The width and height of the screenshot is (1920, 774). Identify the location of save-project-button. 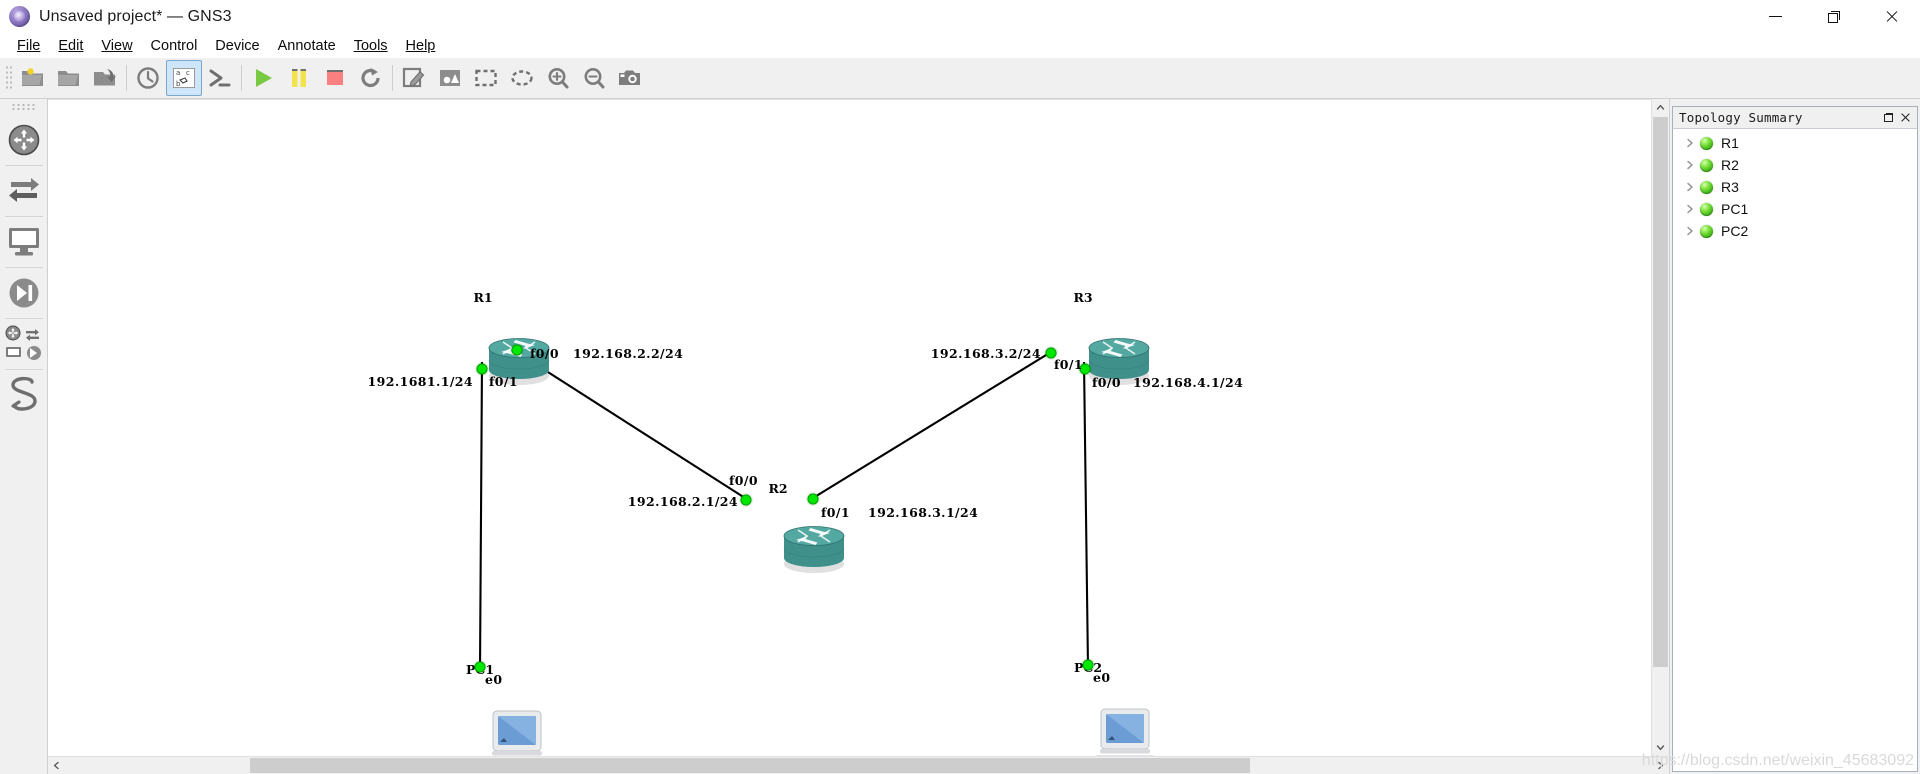
(105, 78).